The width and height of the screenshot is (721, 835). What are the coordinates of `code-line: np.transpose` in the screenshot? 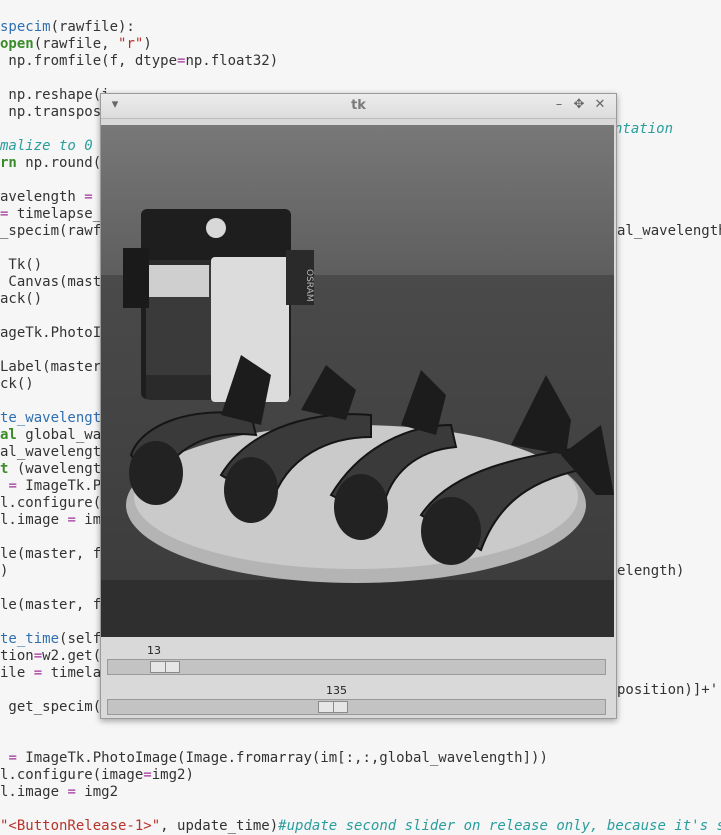 It's located at (55, 112).